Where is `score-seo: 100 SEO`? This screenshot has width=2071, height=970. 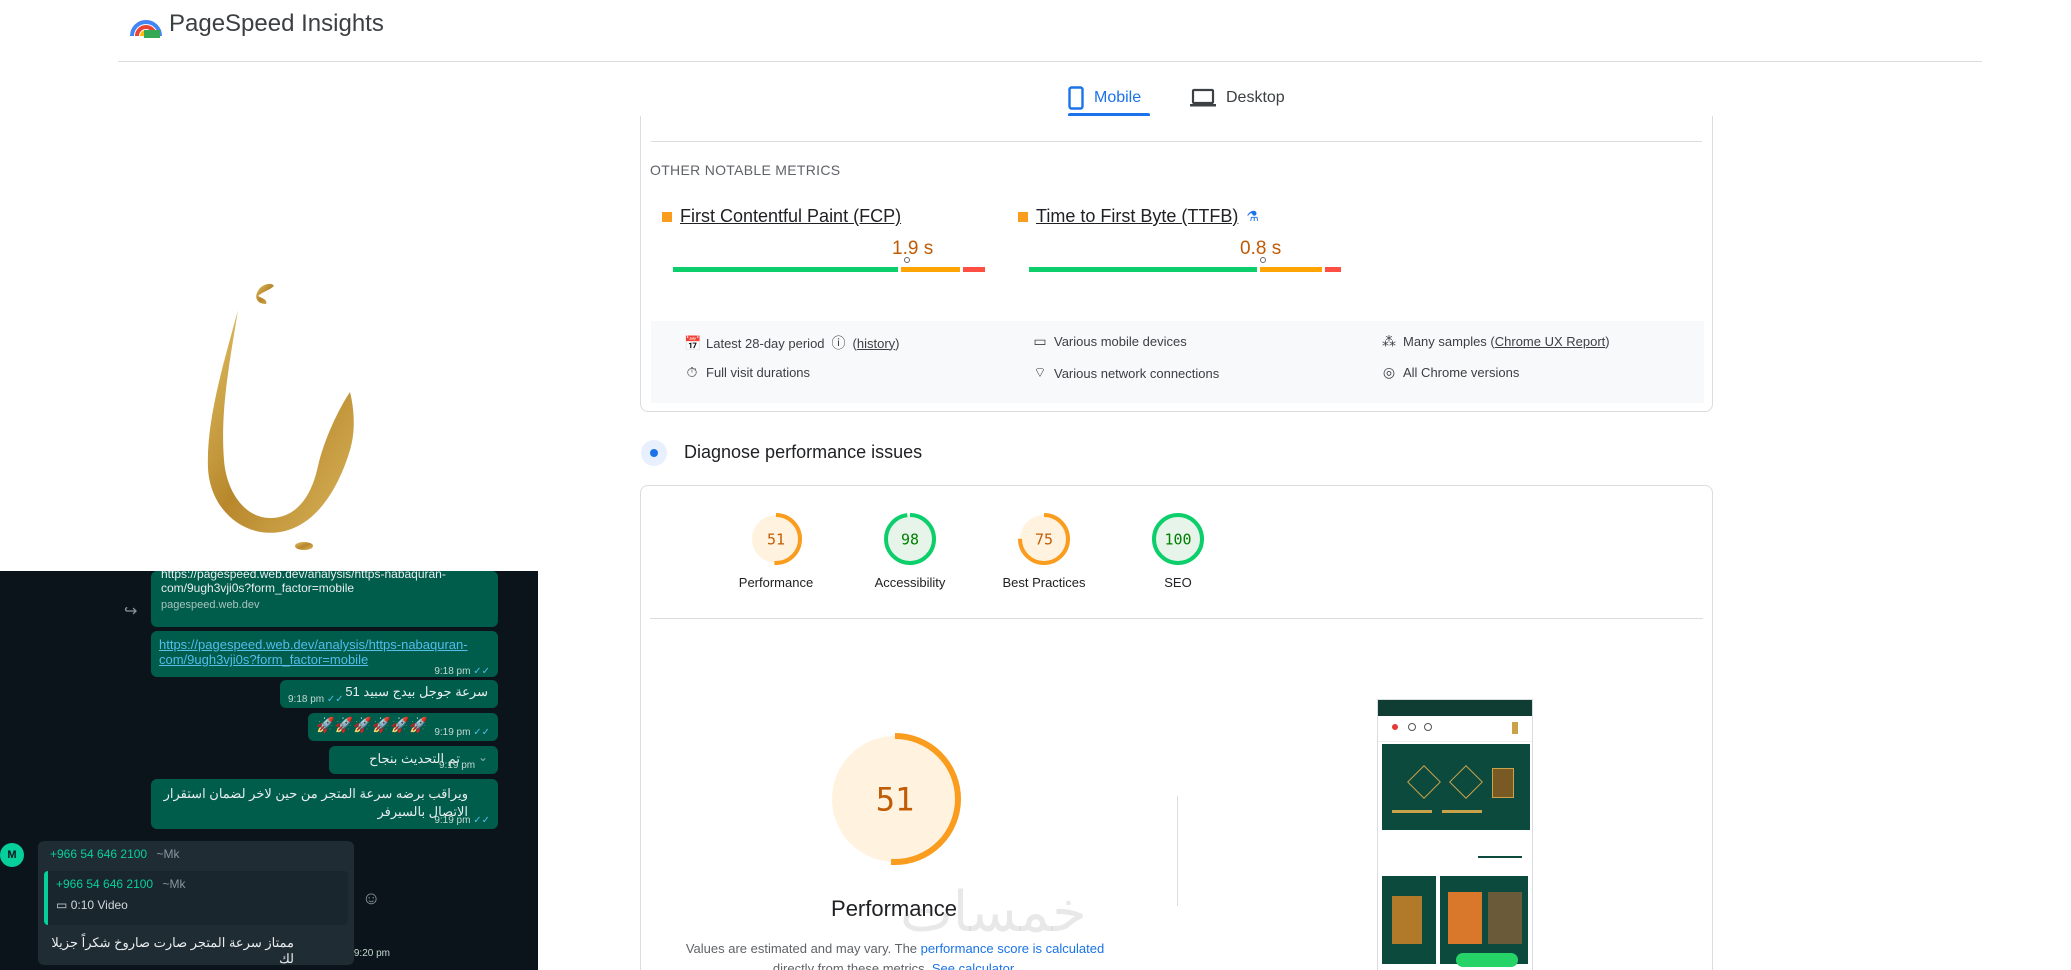
score-seo: 100 SEO is located at coordinates (1178, 550).